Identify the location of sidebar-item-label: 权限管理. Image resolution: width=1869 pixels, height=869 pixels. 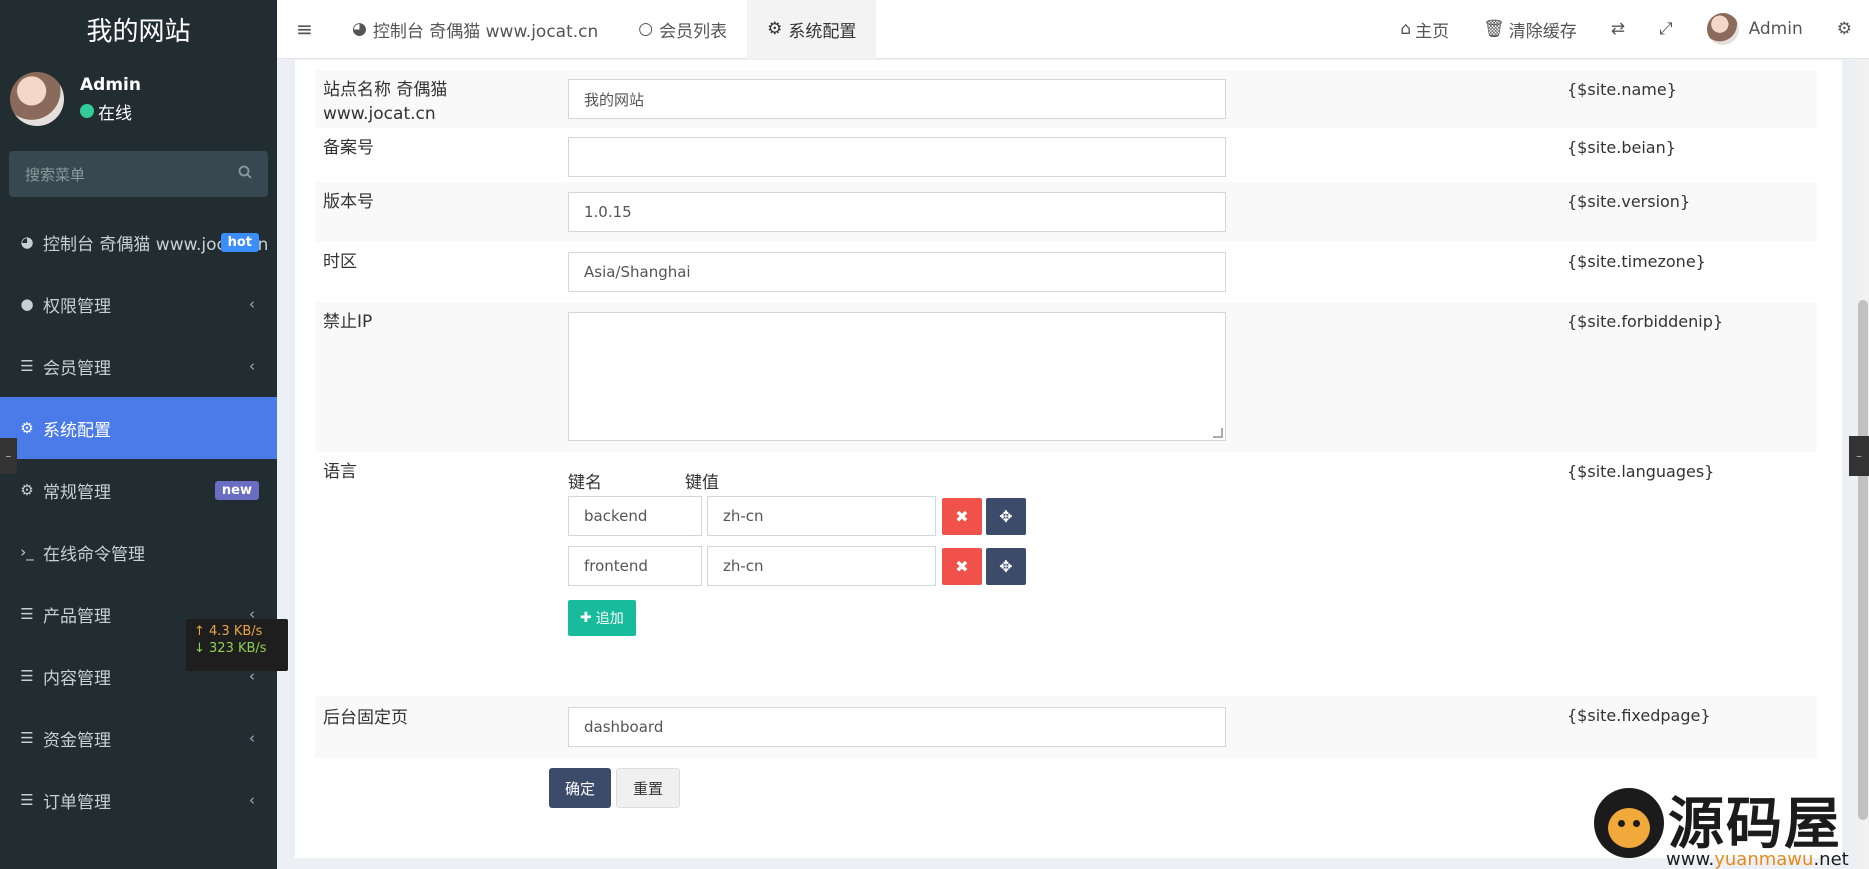
(77, 306).